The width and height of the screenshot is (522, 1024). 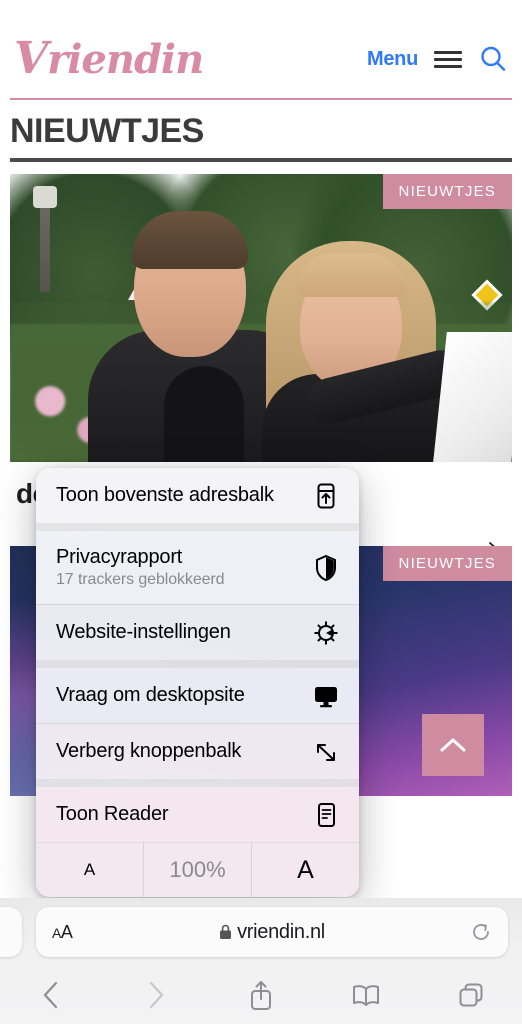 I want to click on forward-button, so click(x=156, y=995).